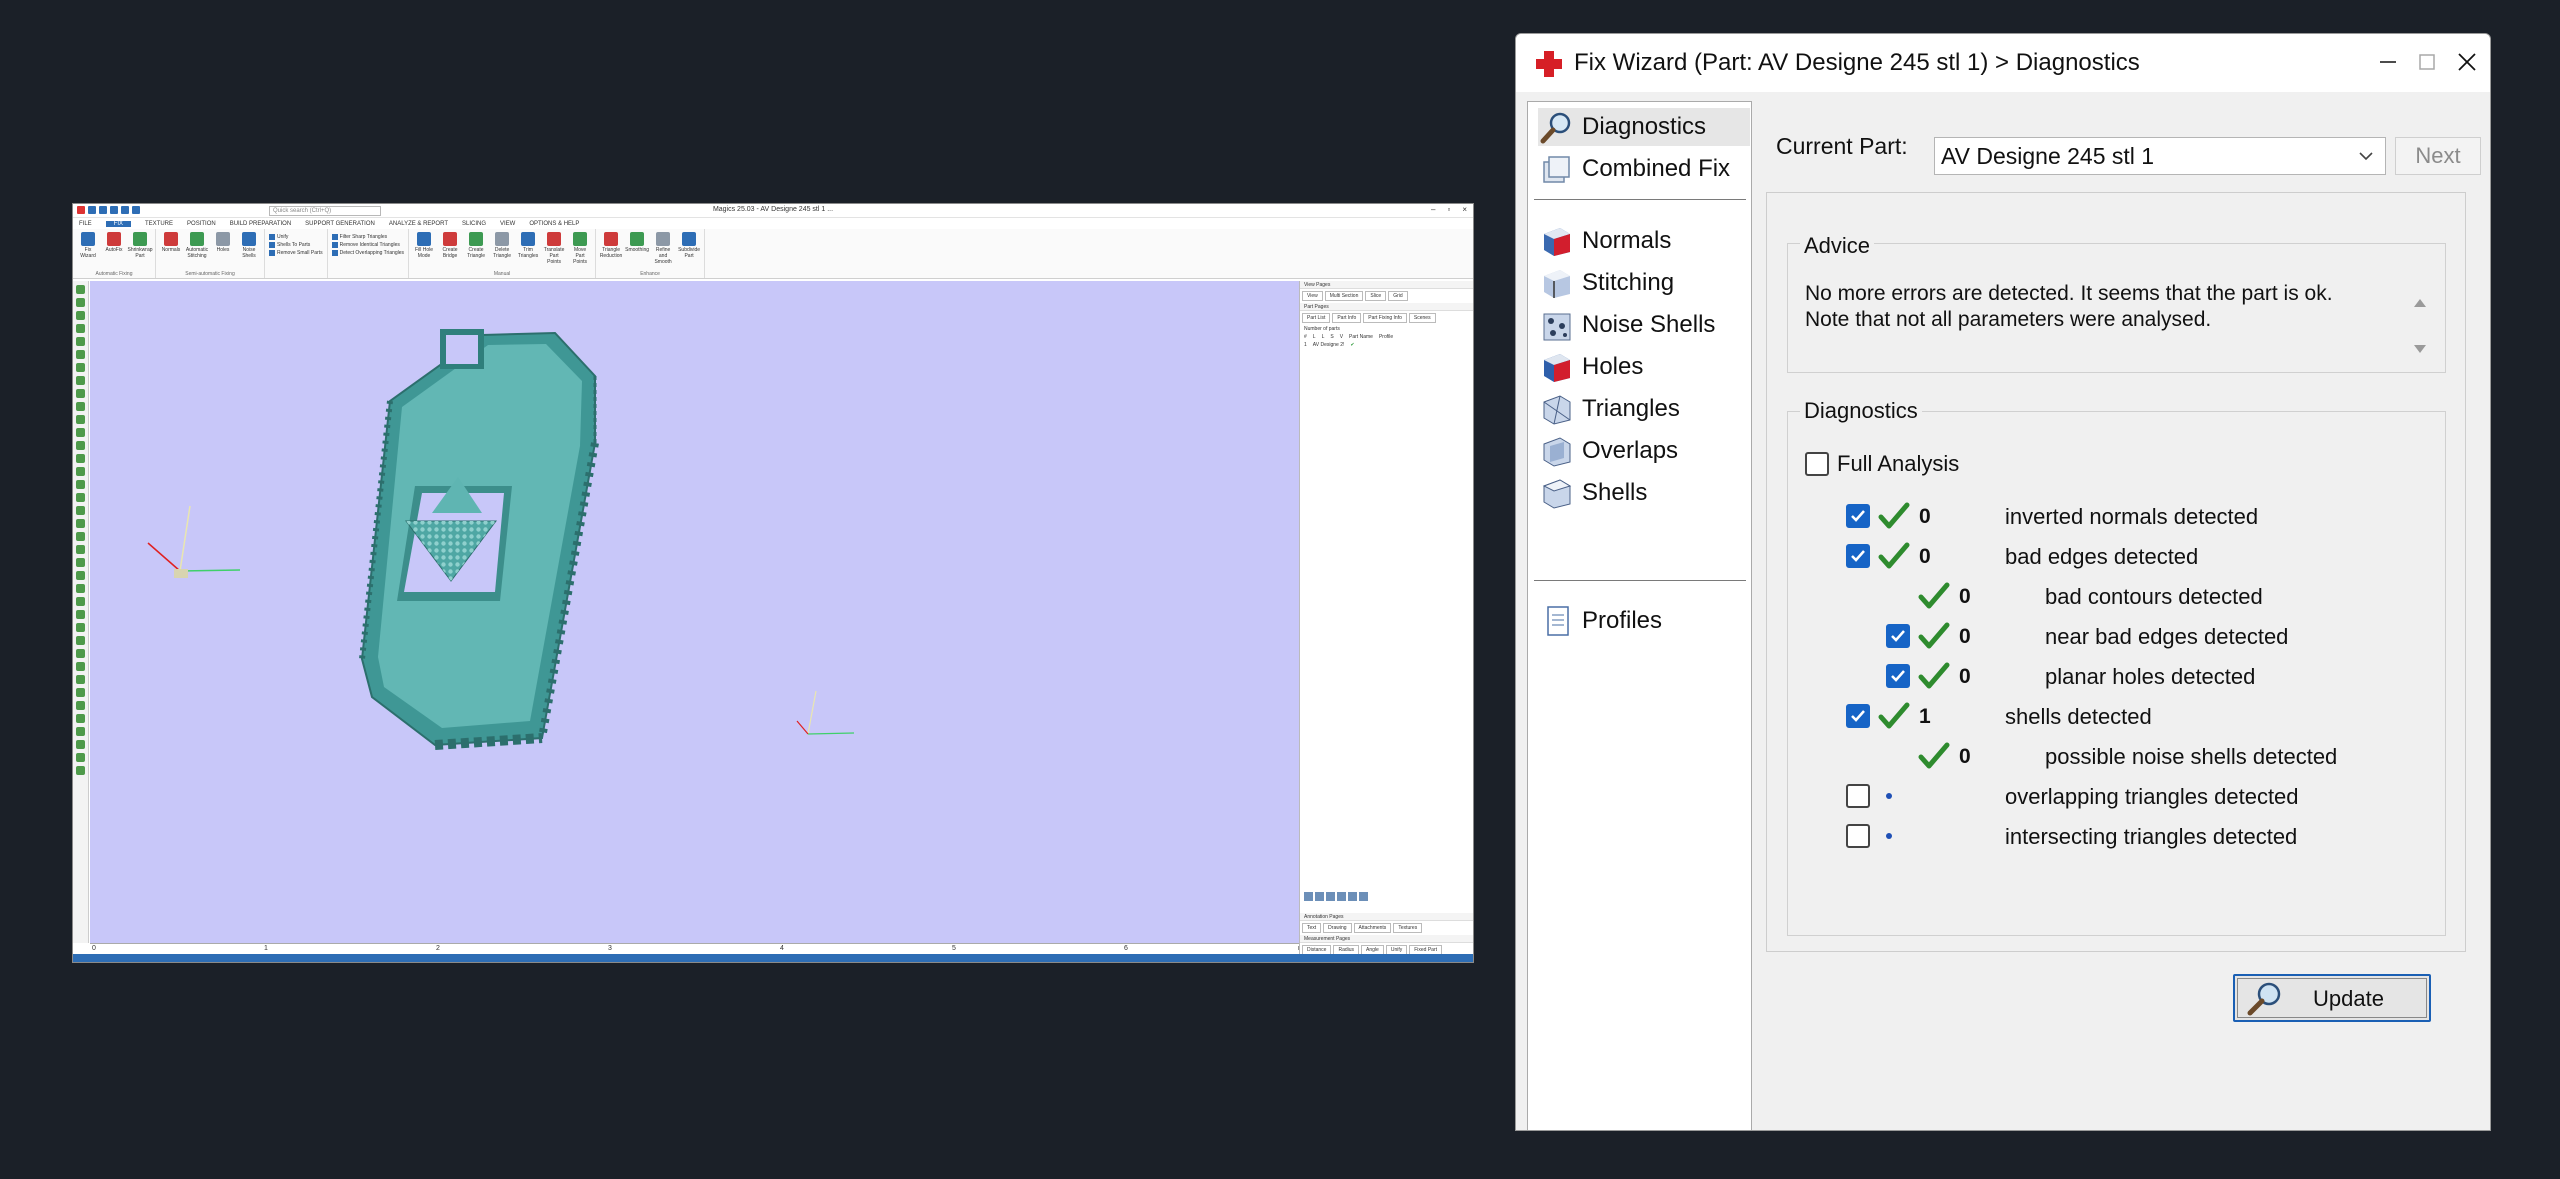  Describe the element at coordinates (1312, 928) in the screenshot. I see `panel-tab: Text` at that location.